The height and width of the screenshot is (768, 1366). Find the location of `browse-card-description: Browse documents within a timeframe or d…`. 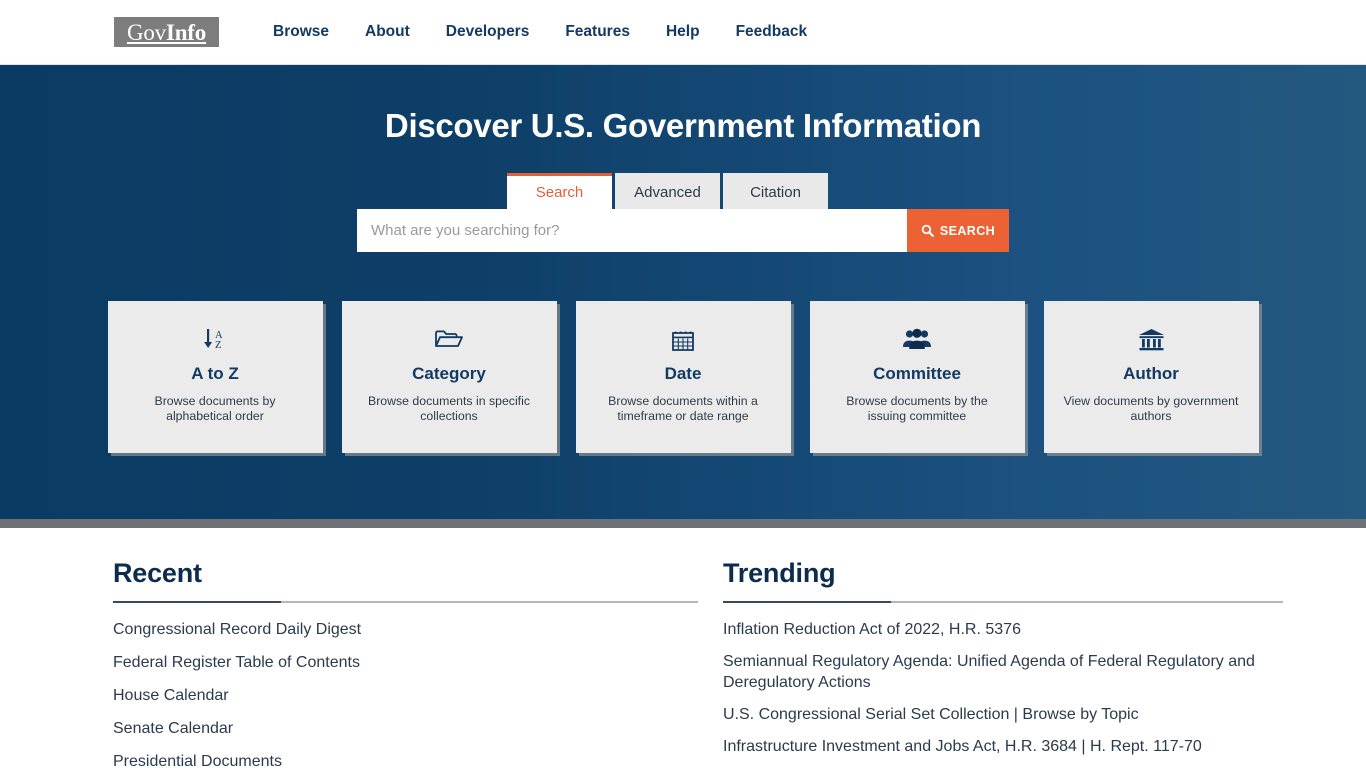

browse-card-description: Browse documents within a timeframe or d… is located at coordinates (683, 408).